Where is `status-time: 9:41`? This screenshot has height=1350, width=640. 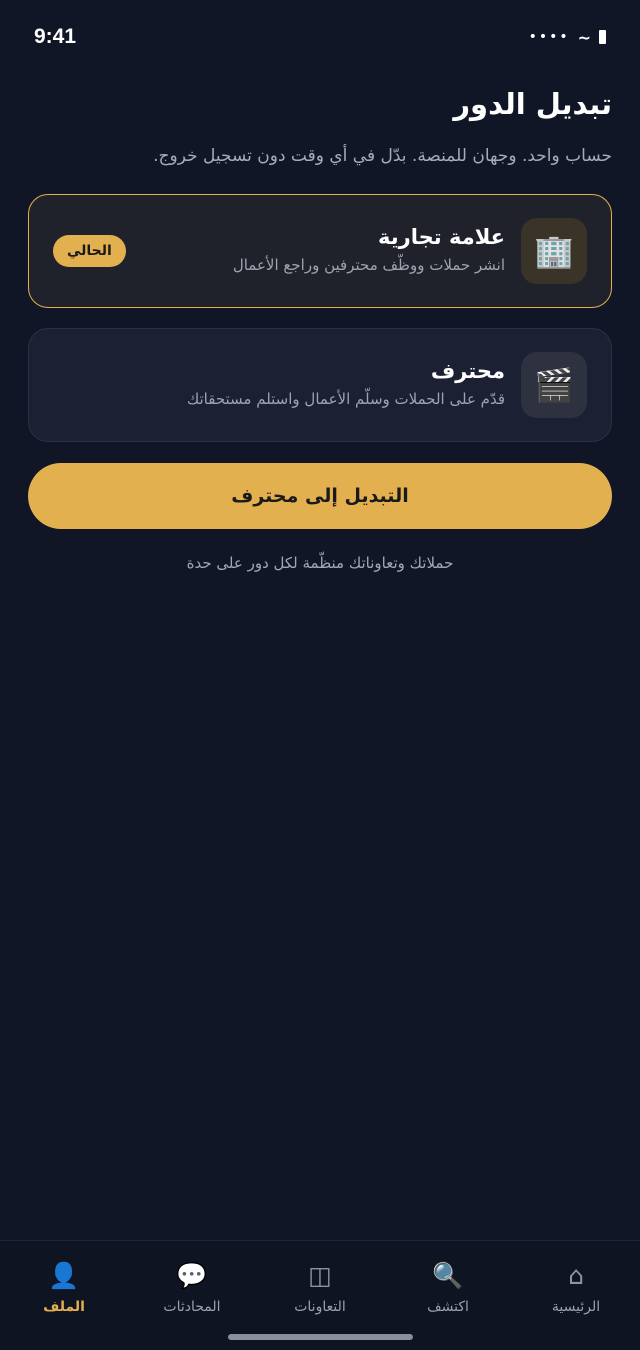 status-time: 9:41 is located at coordinates (55, 36).